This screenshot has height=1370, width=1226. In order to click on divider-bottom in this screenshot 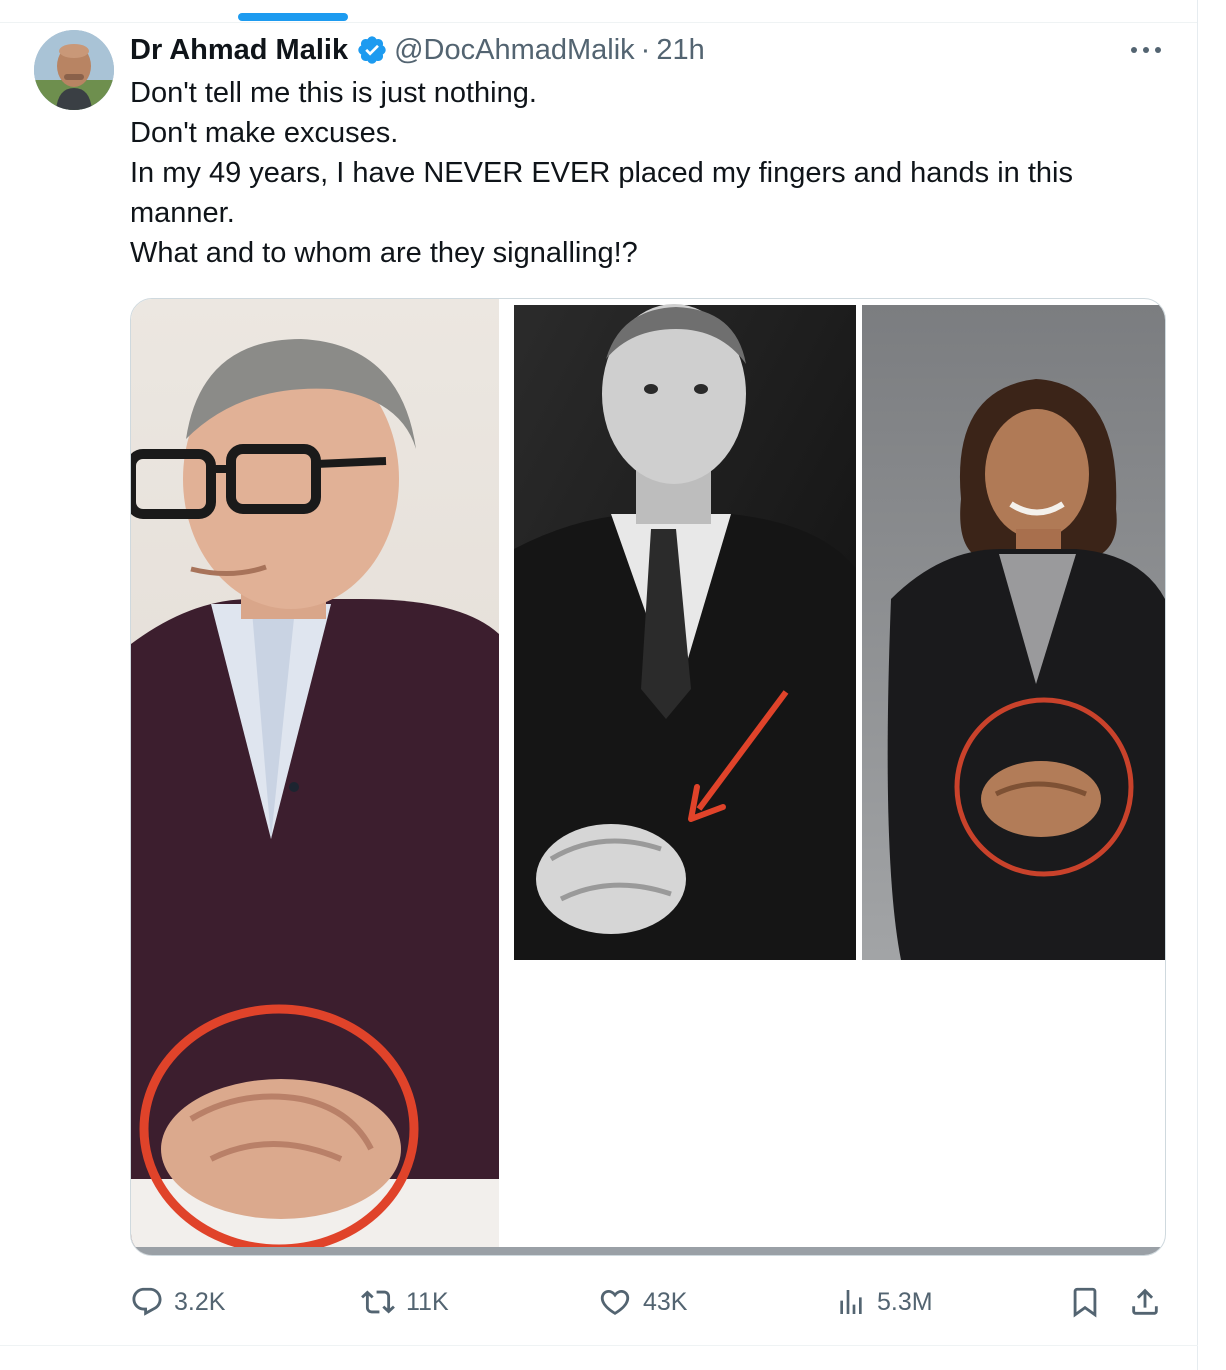, I will do `click(599, 1345)`.